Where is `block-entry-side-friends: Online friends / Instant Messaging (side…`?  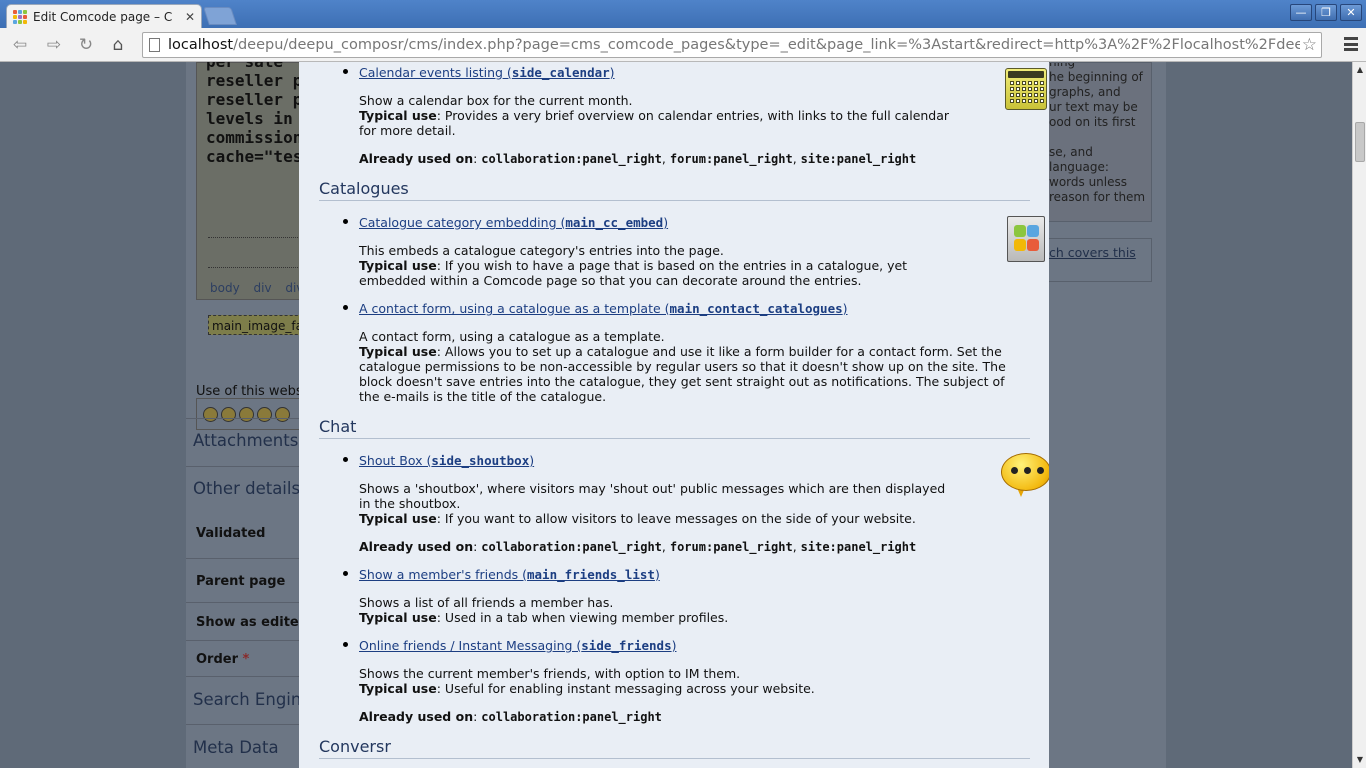
block-entry-side-friends: Online friends / Instant Messaging (side… is located at coordinates (681, 681).